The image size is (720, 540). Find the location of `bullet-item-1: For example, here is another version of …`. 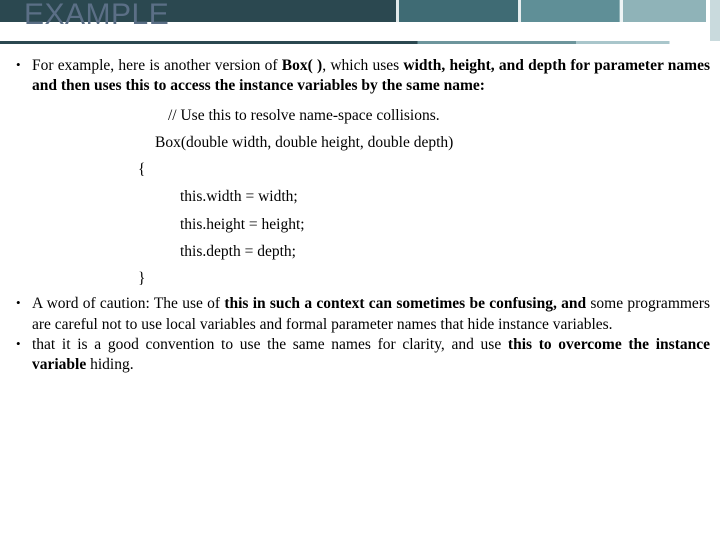

bullet-item-1: For example, here is another version of … is located at coordinates (355, 76).